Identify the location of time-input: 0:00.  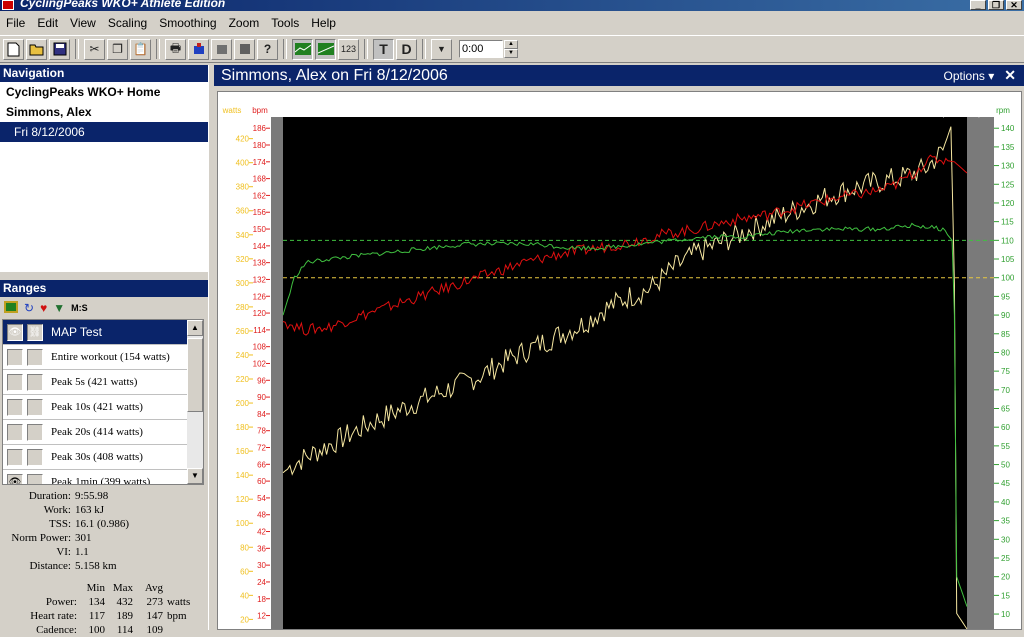
(481, 49).